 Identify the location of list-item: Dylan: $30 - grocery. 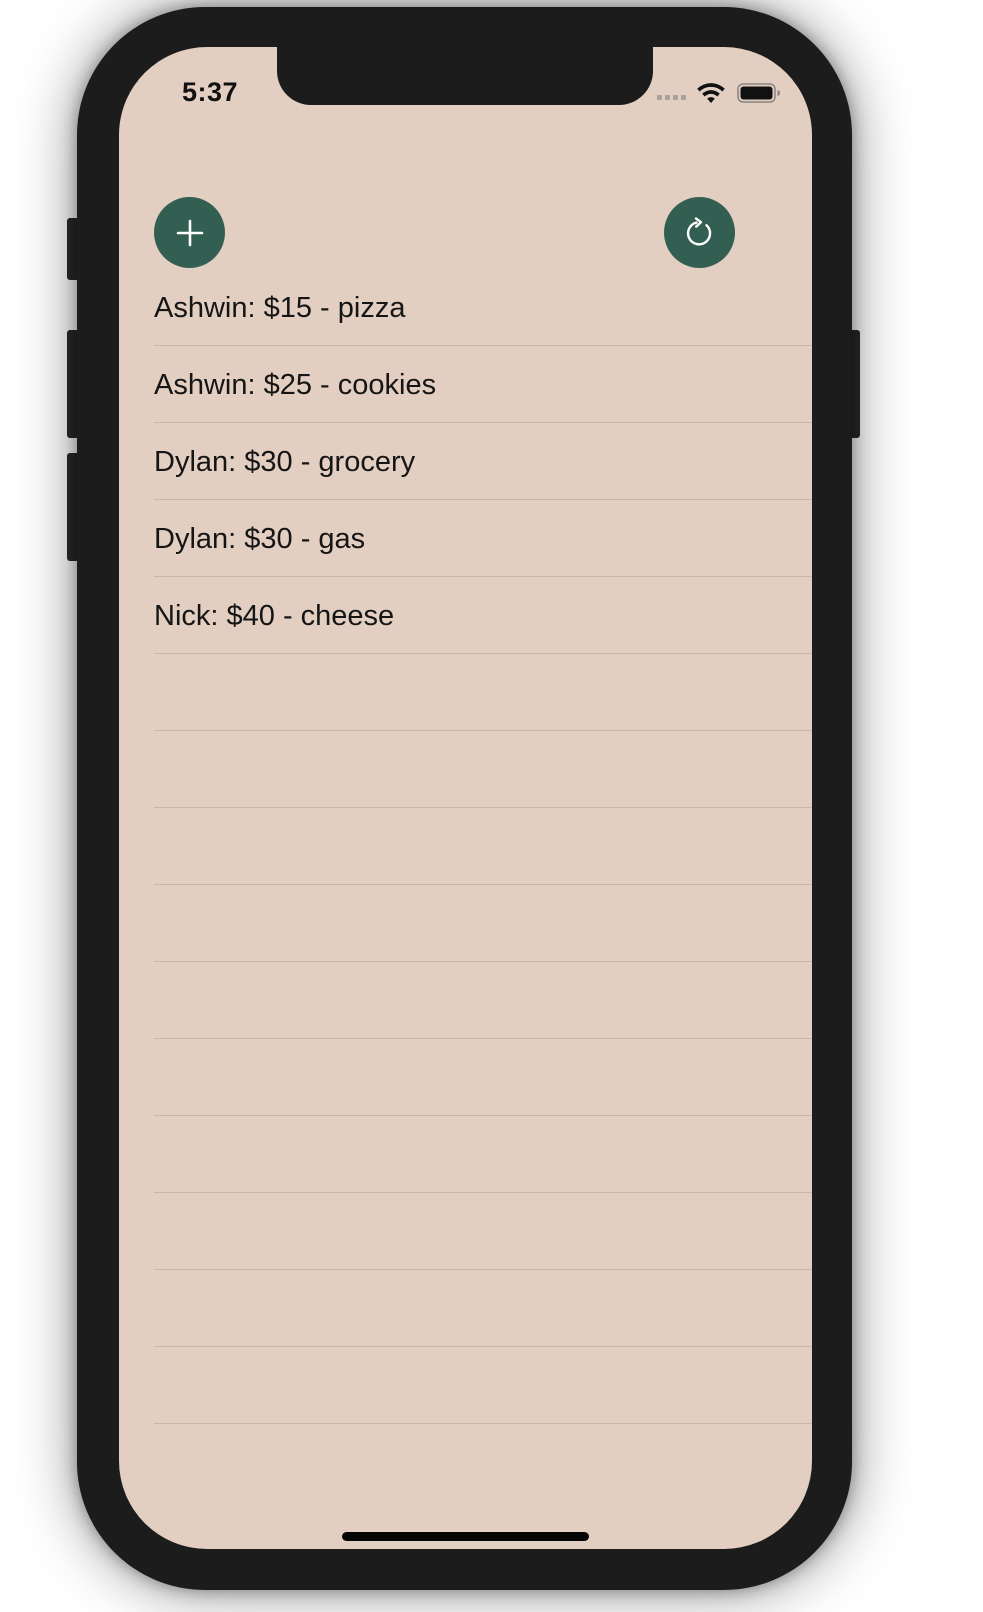
(483, 461).